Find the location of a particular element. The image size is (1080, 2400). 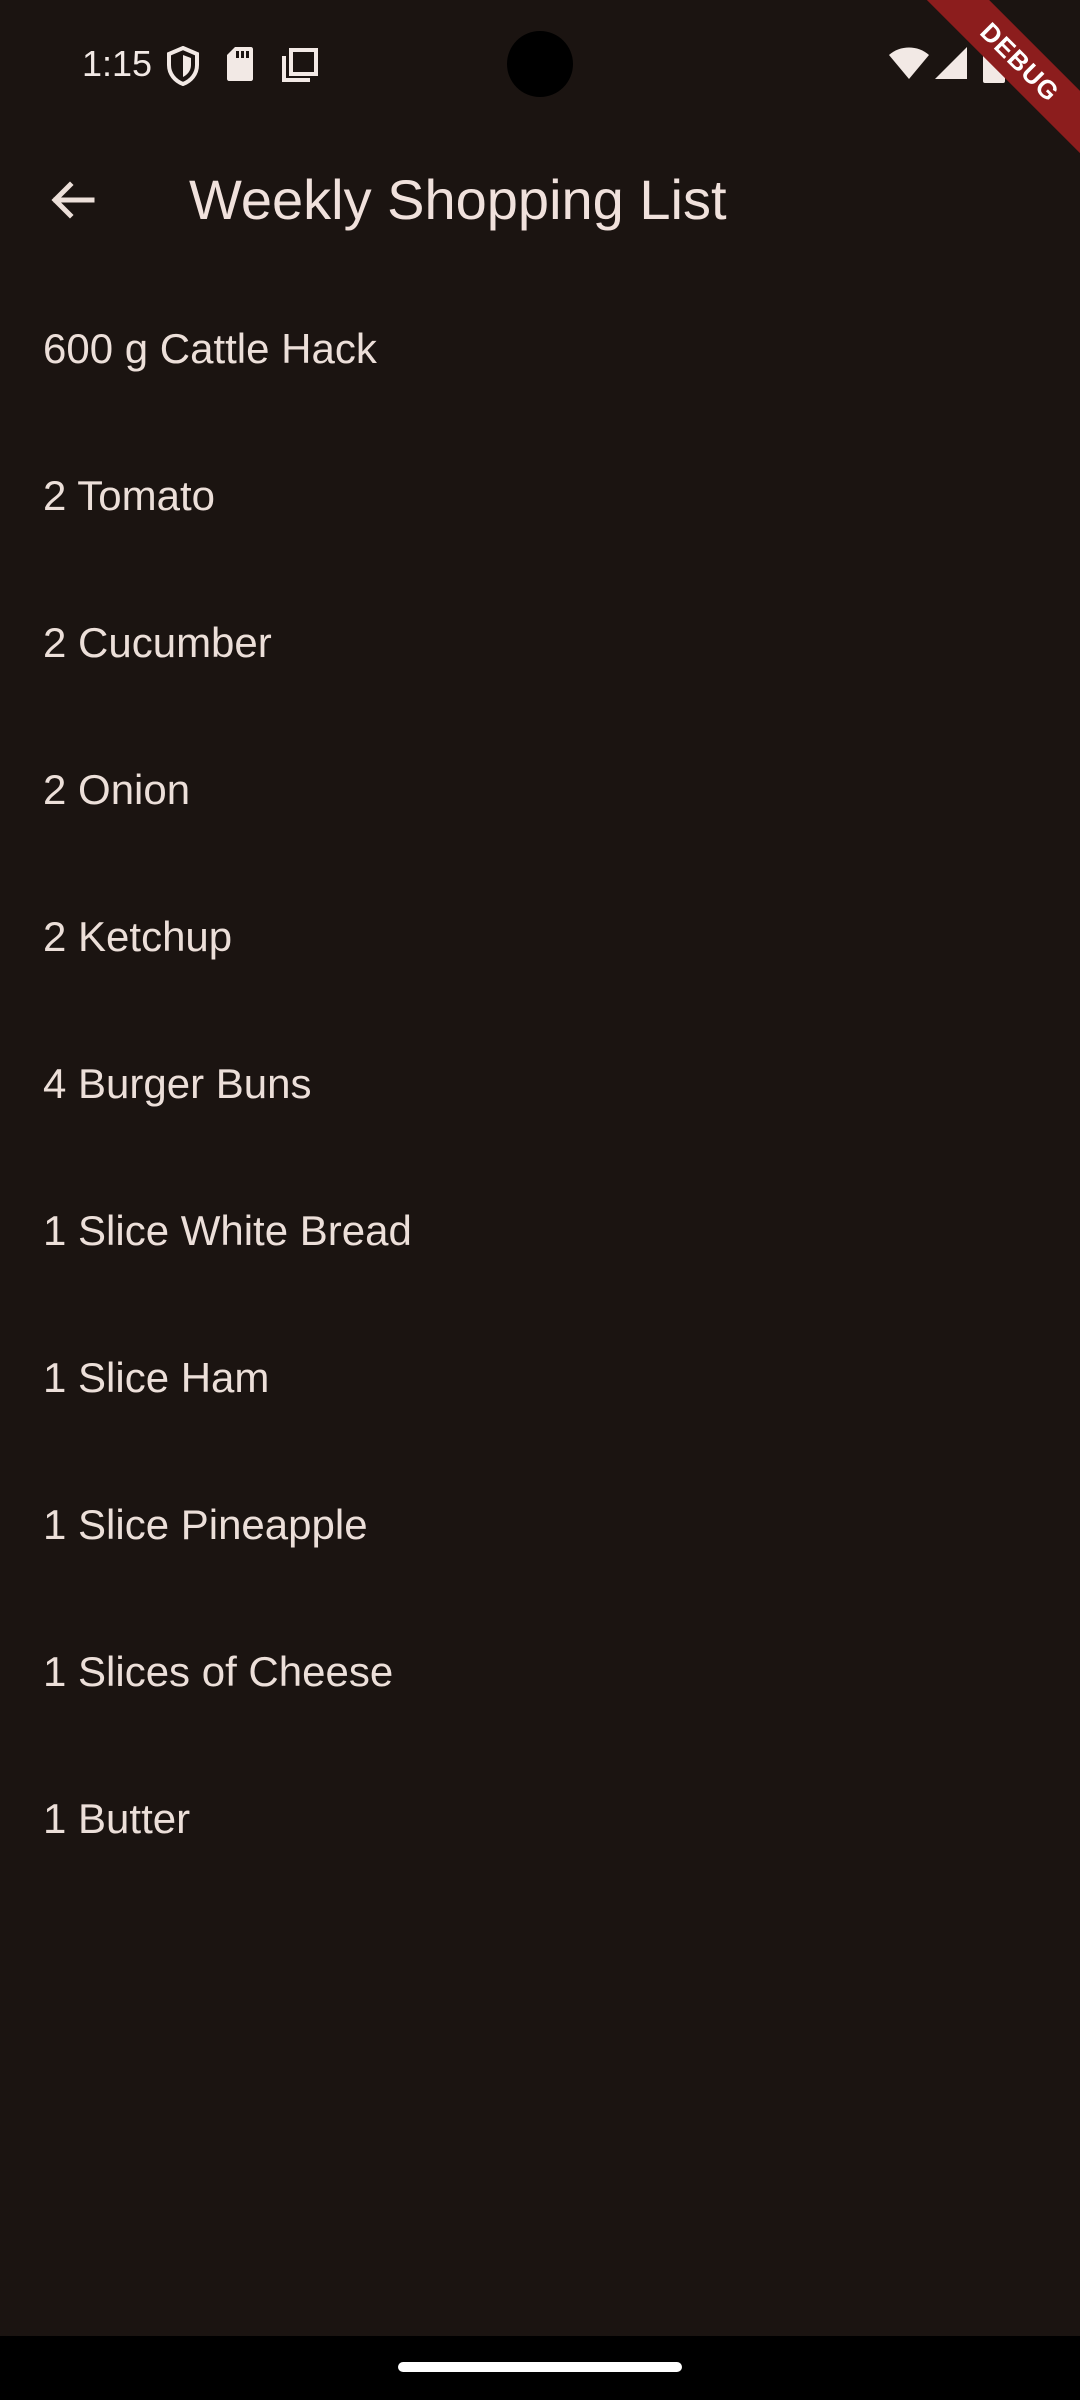

back-button is located at coordinates (72, 200).